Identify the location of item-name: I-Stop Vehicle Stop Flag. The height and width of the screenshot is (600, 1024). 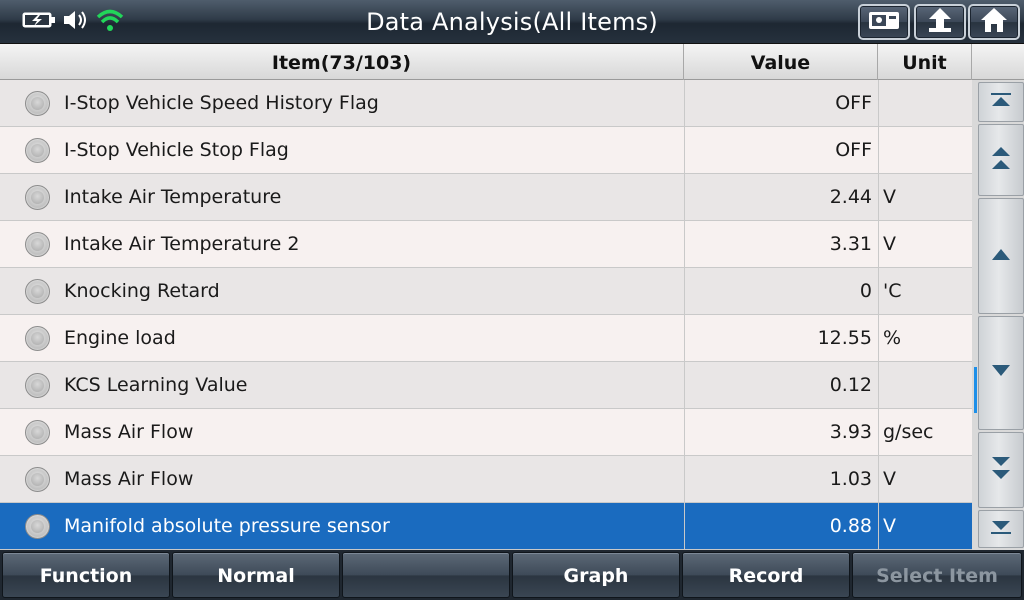
(176, 150).